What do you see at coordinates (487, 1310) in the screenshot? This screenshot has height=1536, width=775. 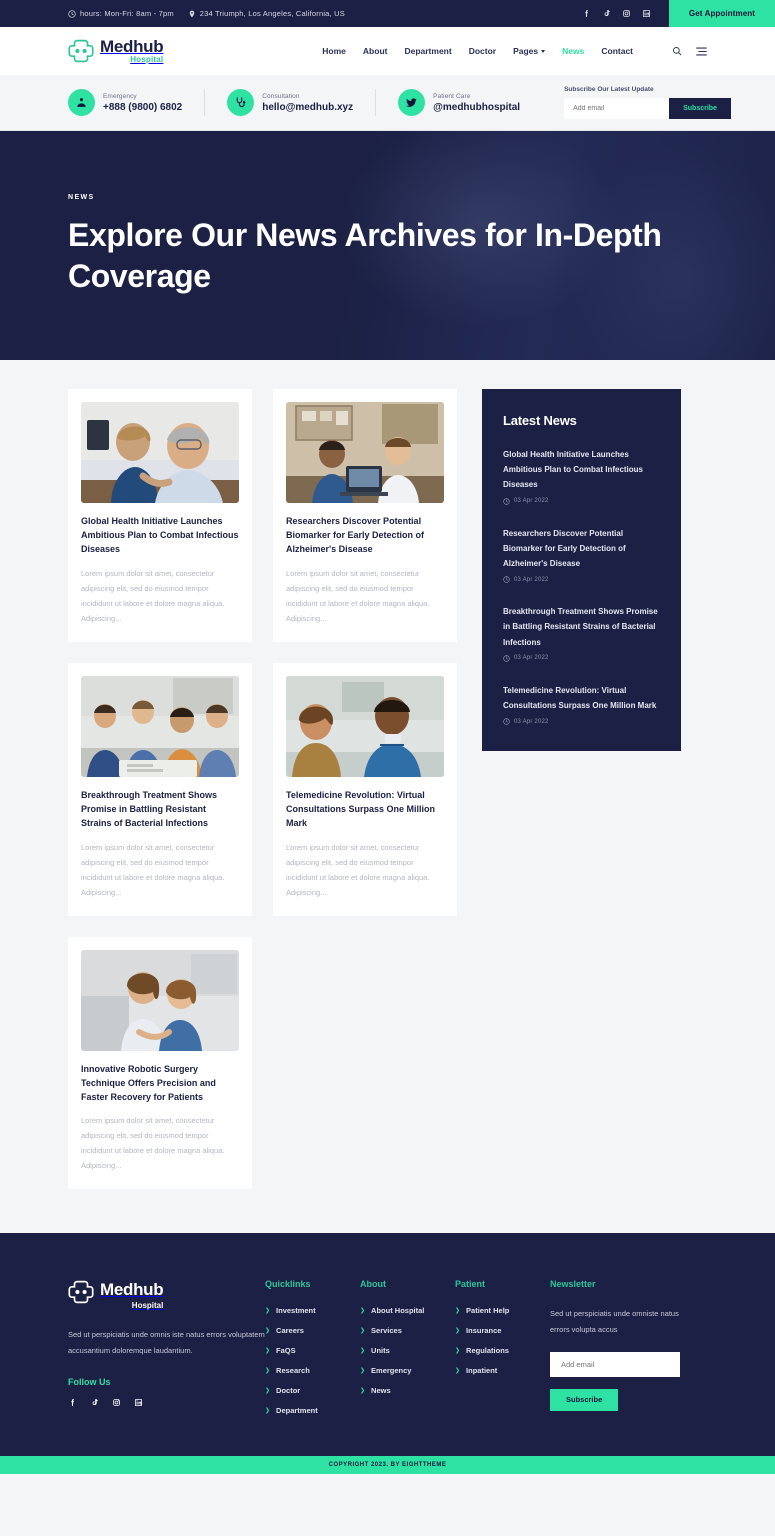 I see `footer-link: Patient Help` at bounding box center [487, 1310].